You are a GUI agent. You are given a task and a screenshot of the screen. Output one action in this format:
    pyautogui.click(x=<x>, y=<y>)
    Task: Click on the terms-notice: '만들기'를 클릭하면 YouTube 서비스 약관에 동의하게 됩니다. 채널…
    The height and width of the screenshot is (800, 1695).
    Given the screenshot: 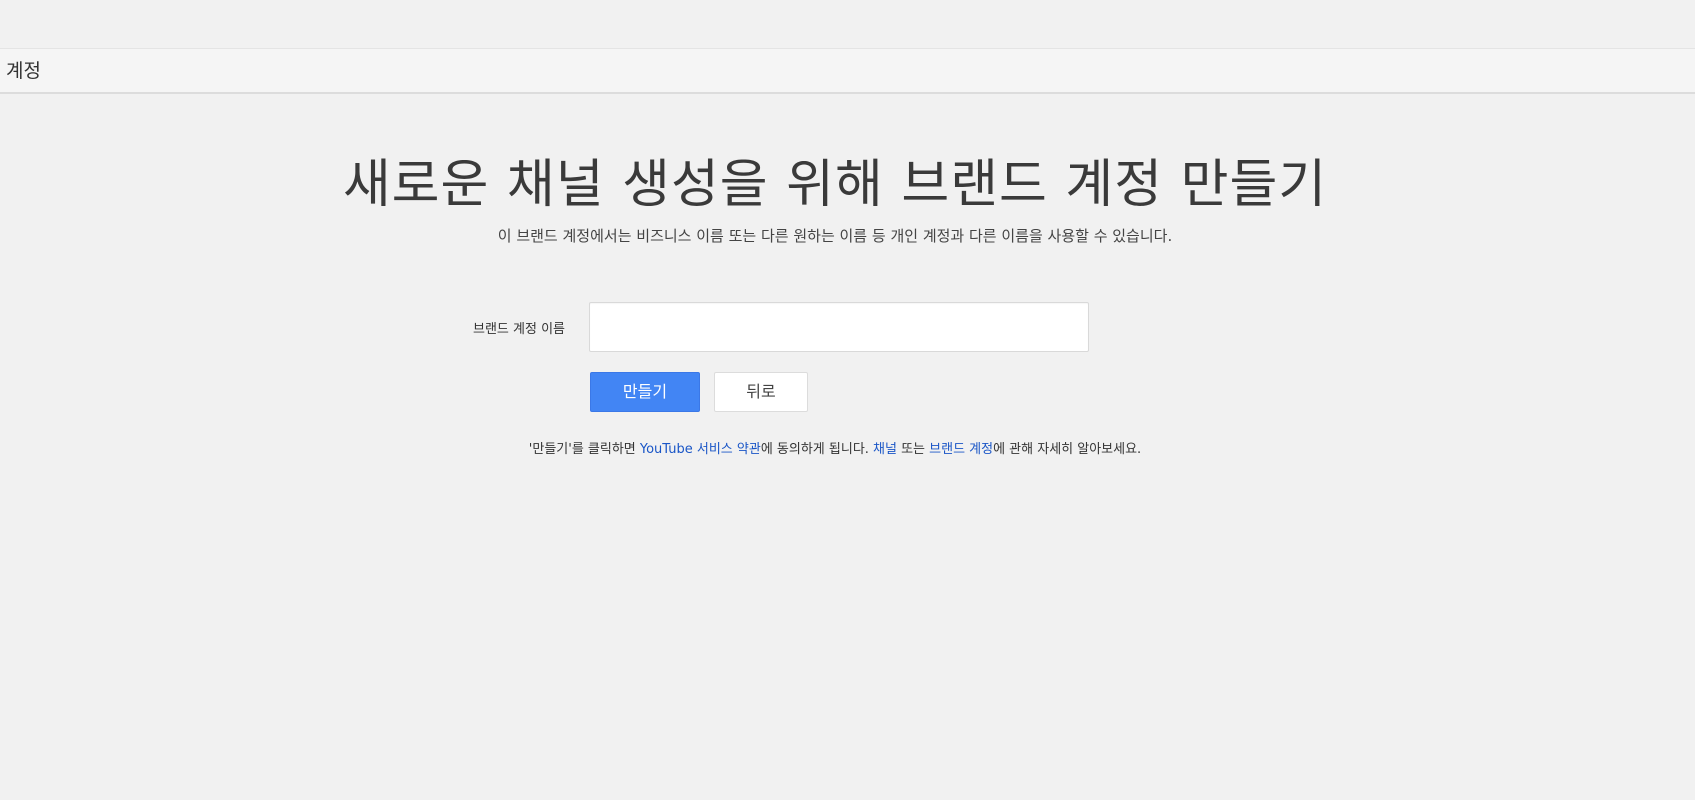 What is the action you would take?
    pyautogui.click(x=835, y=450)
    